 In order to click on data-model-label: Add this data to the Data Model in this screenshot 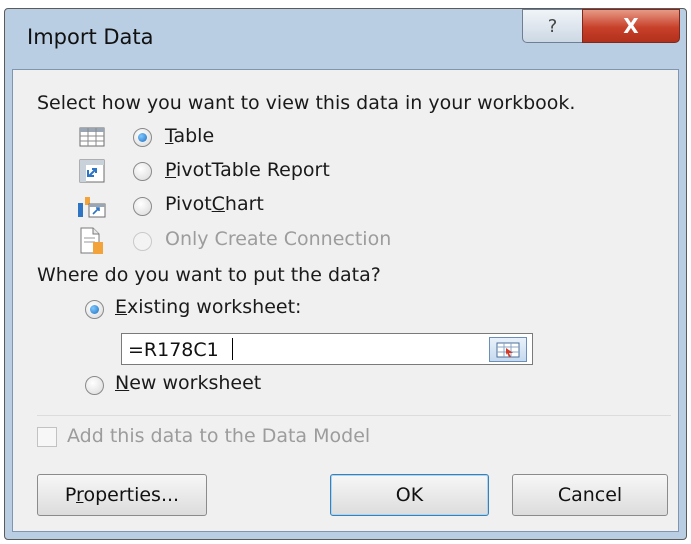, I will do `click(219, 436)`.